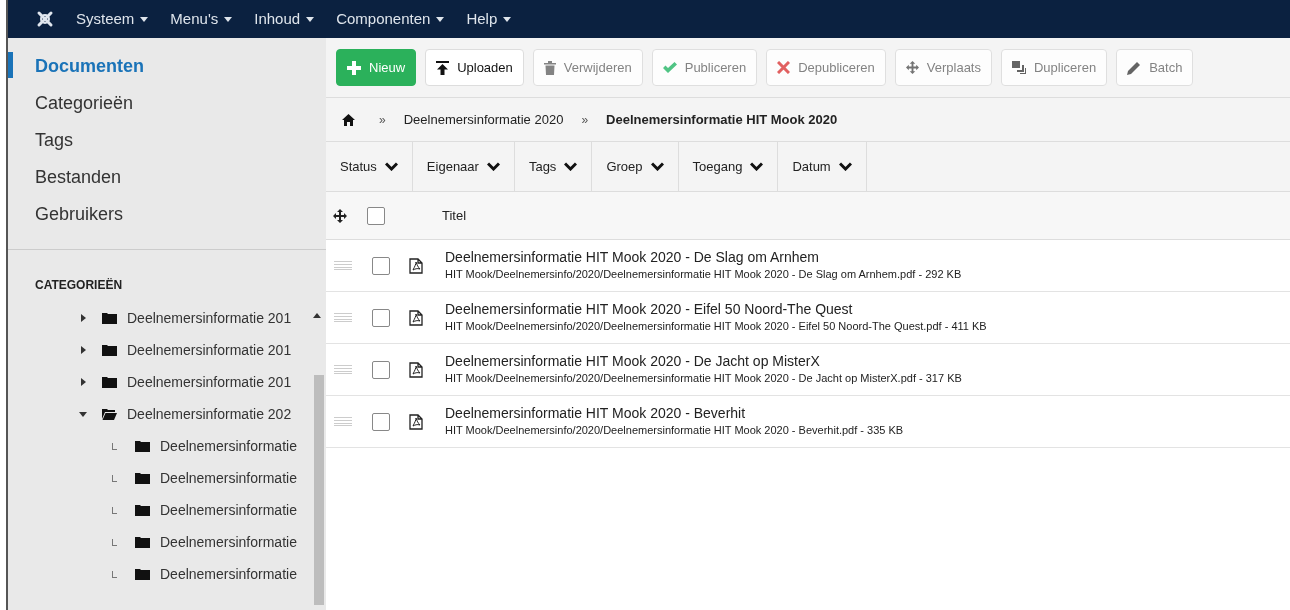  Describe the element at coordinates (390, 19) in the screenshot. I see `menu-item: Componenten` at that location.